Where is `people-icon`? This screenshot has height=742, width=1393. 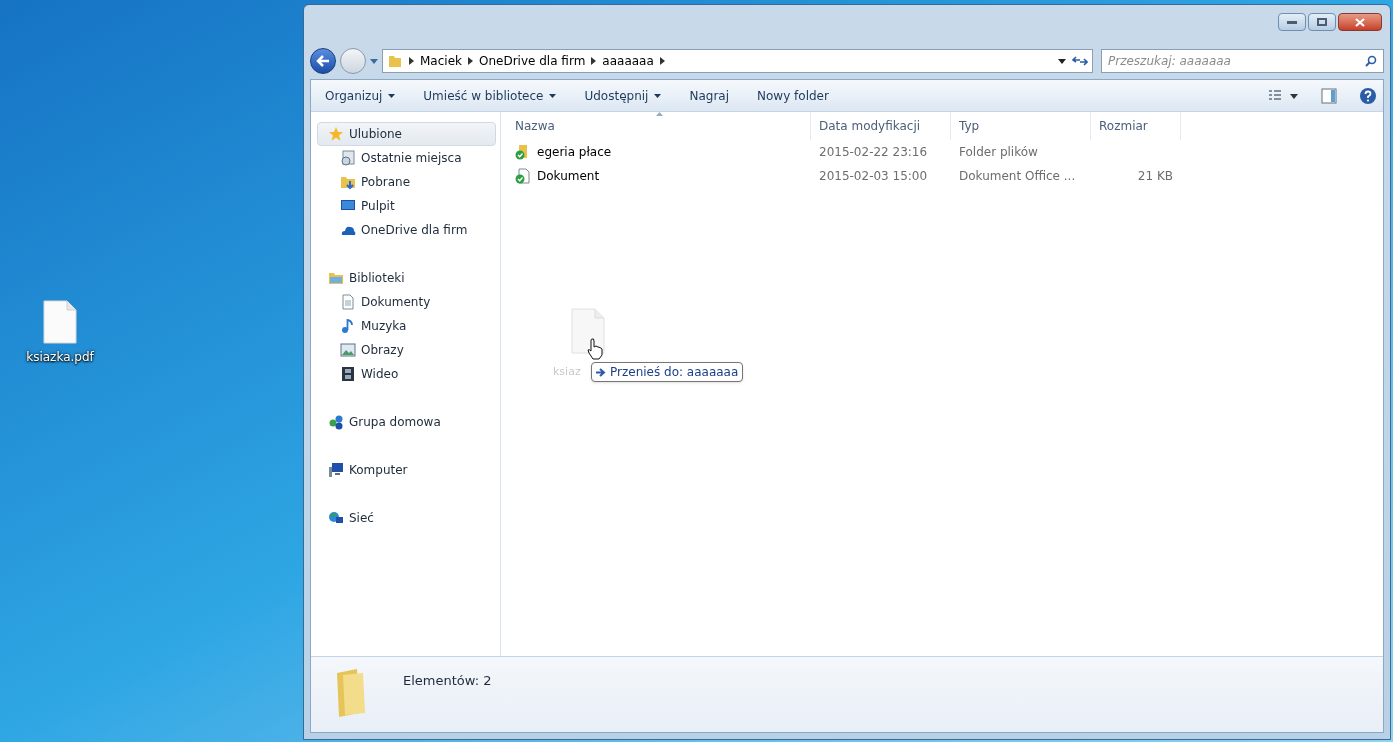 people-icon is located at coordinates (336, 422).